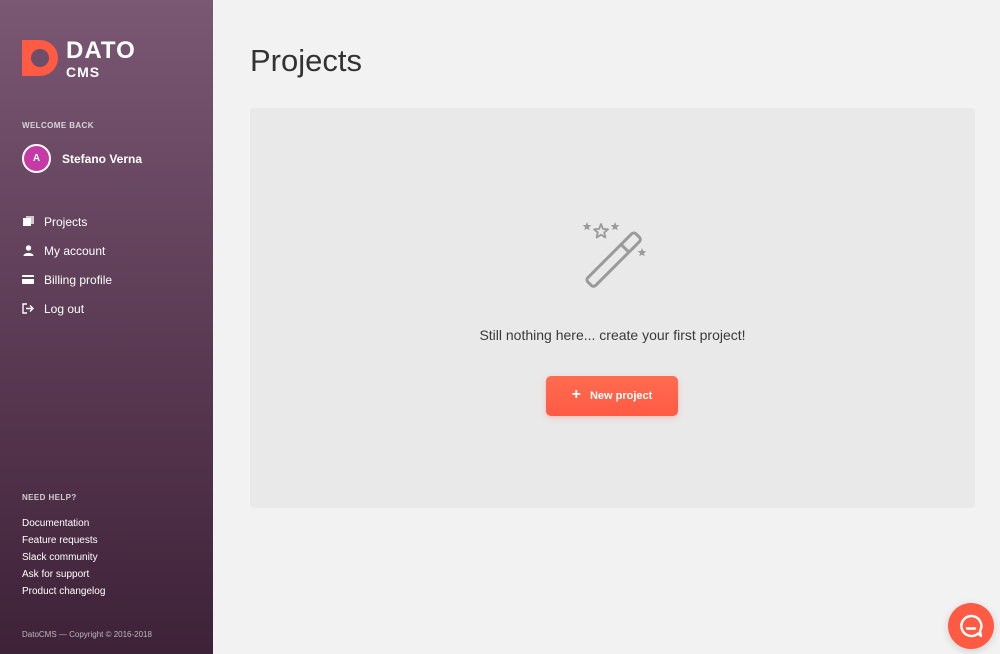  What do you see at coordinates (306, 60) in the screenshot?
I see `page-title: Projects` at bounding box center [306, 60].